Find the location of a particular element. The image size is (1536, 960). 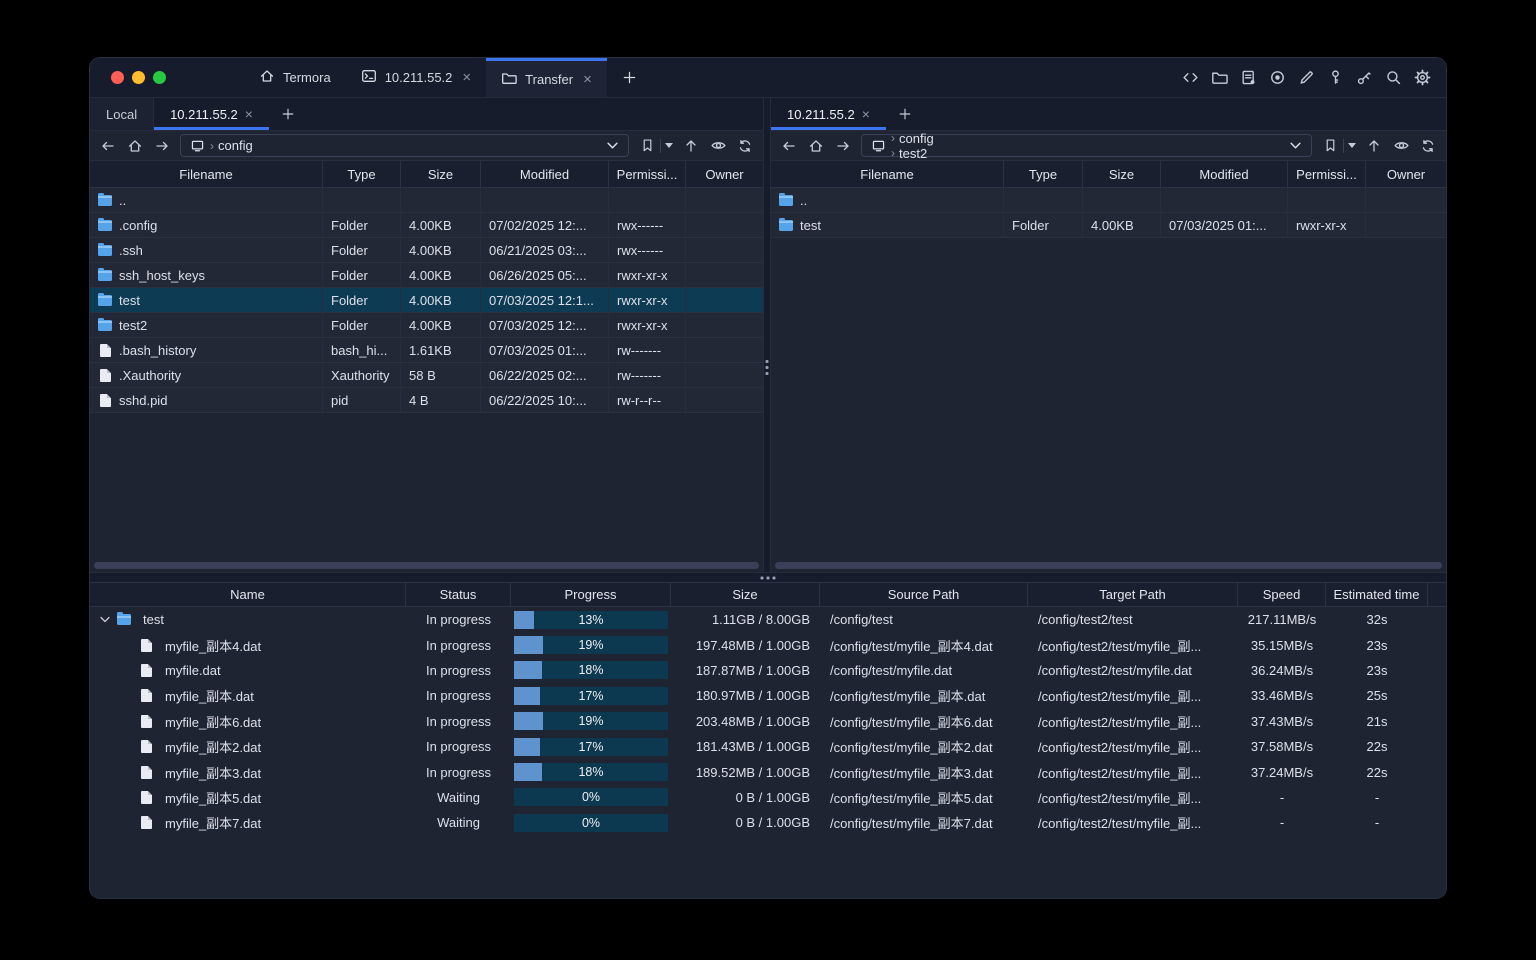

tab-transfer: Transfer × is located at coordinates (546, 77).